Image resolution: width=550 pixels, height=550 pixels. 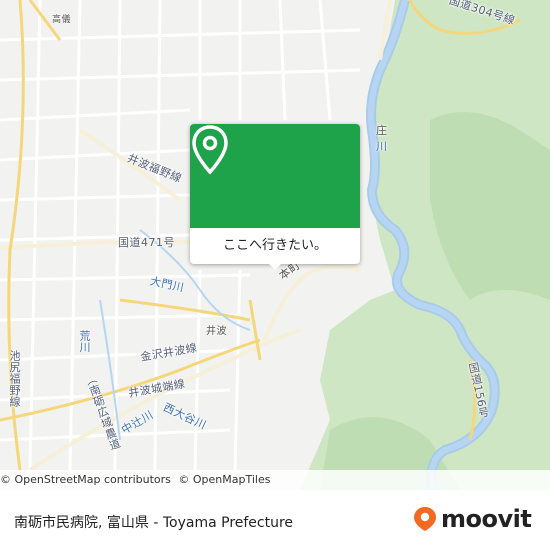 What do you see at coordinates (146, 242) in the screenshot?
I see `label-route-471: 国道471号` at bounding box center [146, 242].